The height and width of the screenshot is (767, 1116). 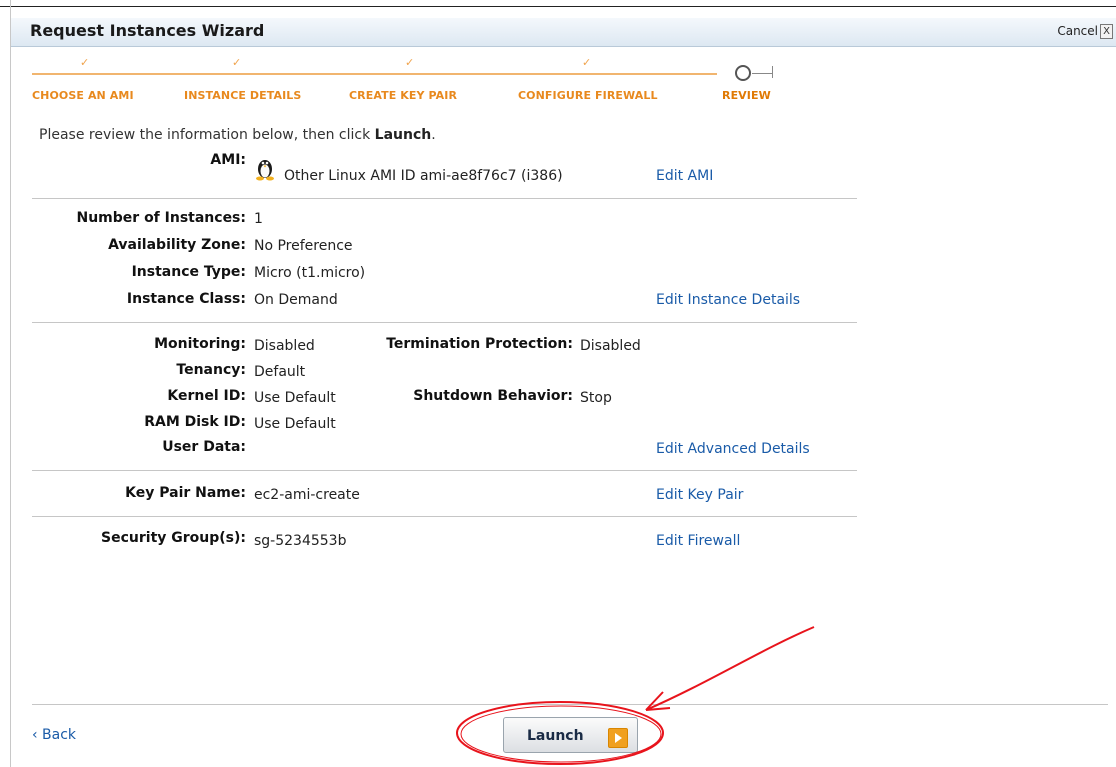 What do you see at coordinates (242, 95) in the screenshot?
I see `step-instance-details: INSTANCE DETAILS` at bounding box center [242, 95].